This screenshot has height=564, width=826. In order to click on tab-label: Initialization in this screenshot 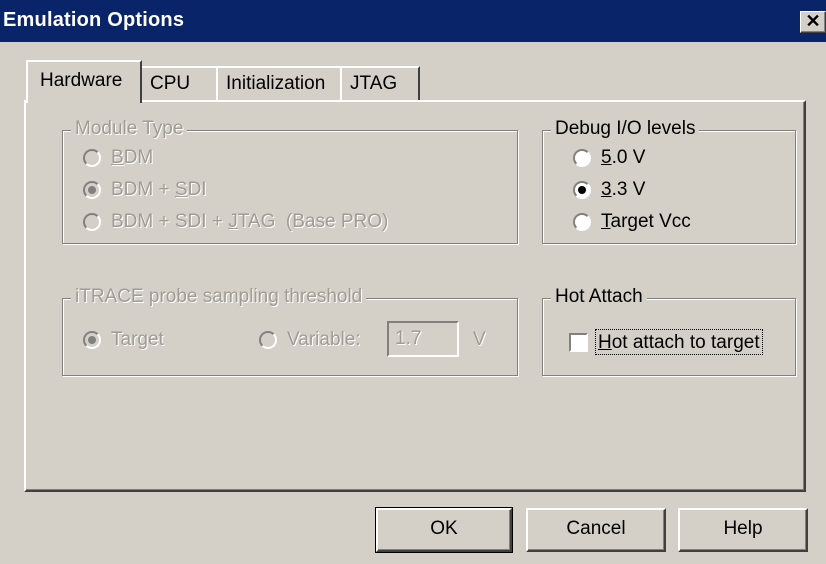, I will do `click(276, 83)`.